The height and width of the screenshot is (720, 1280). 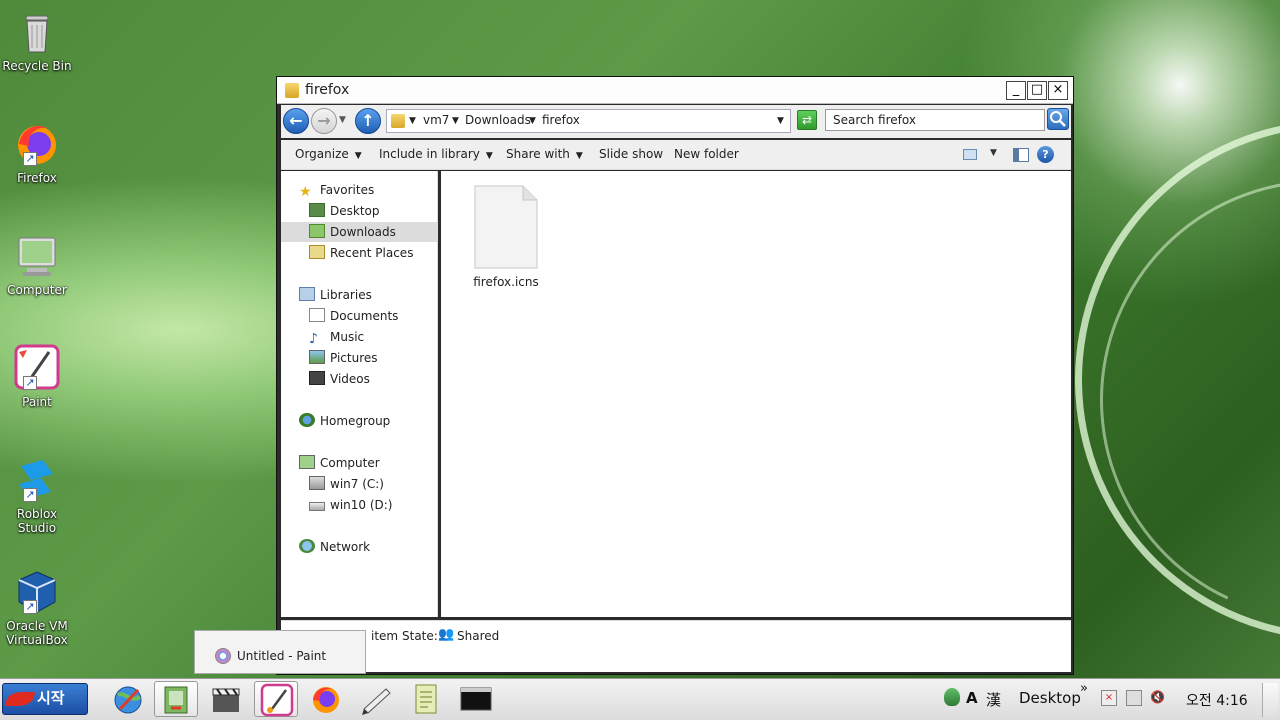 What do you see at coordinates (336, 337) in the screenshot?
I see `nav-music: ♪ Music` at bounding box center [336, 337].